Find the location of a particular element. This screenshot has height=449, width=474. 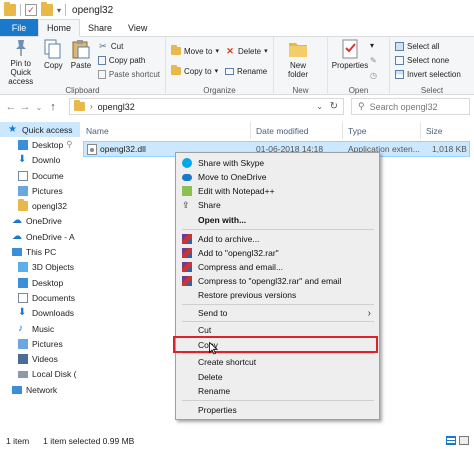

menu-add-rar: Add to "opengl32.rar" is located at coordinates (277, 253).